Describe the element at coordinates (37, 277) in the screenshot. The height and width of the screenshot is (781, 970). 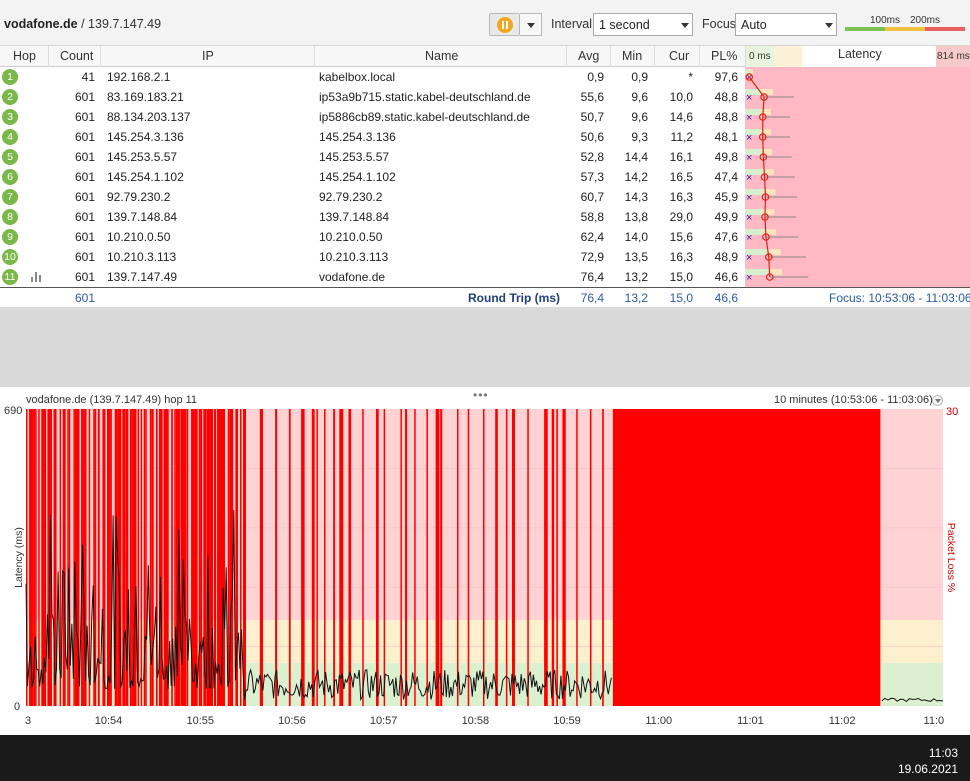
I see `bar-chart-icon` at that location.